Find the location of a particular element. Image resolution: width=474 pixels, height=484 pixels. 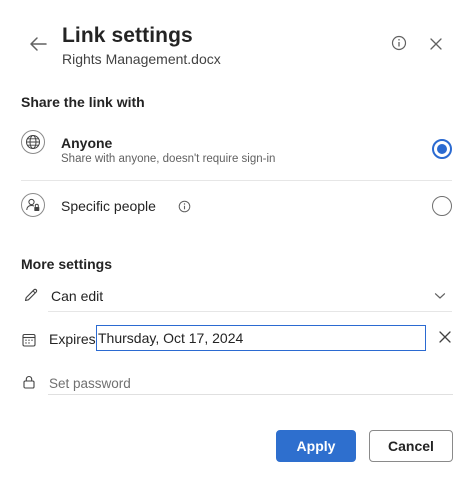

cancel-button: Cancel is located at coordinates (411, 446).